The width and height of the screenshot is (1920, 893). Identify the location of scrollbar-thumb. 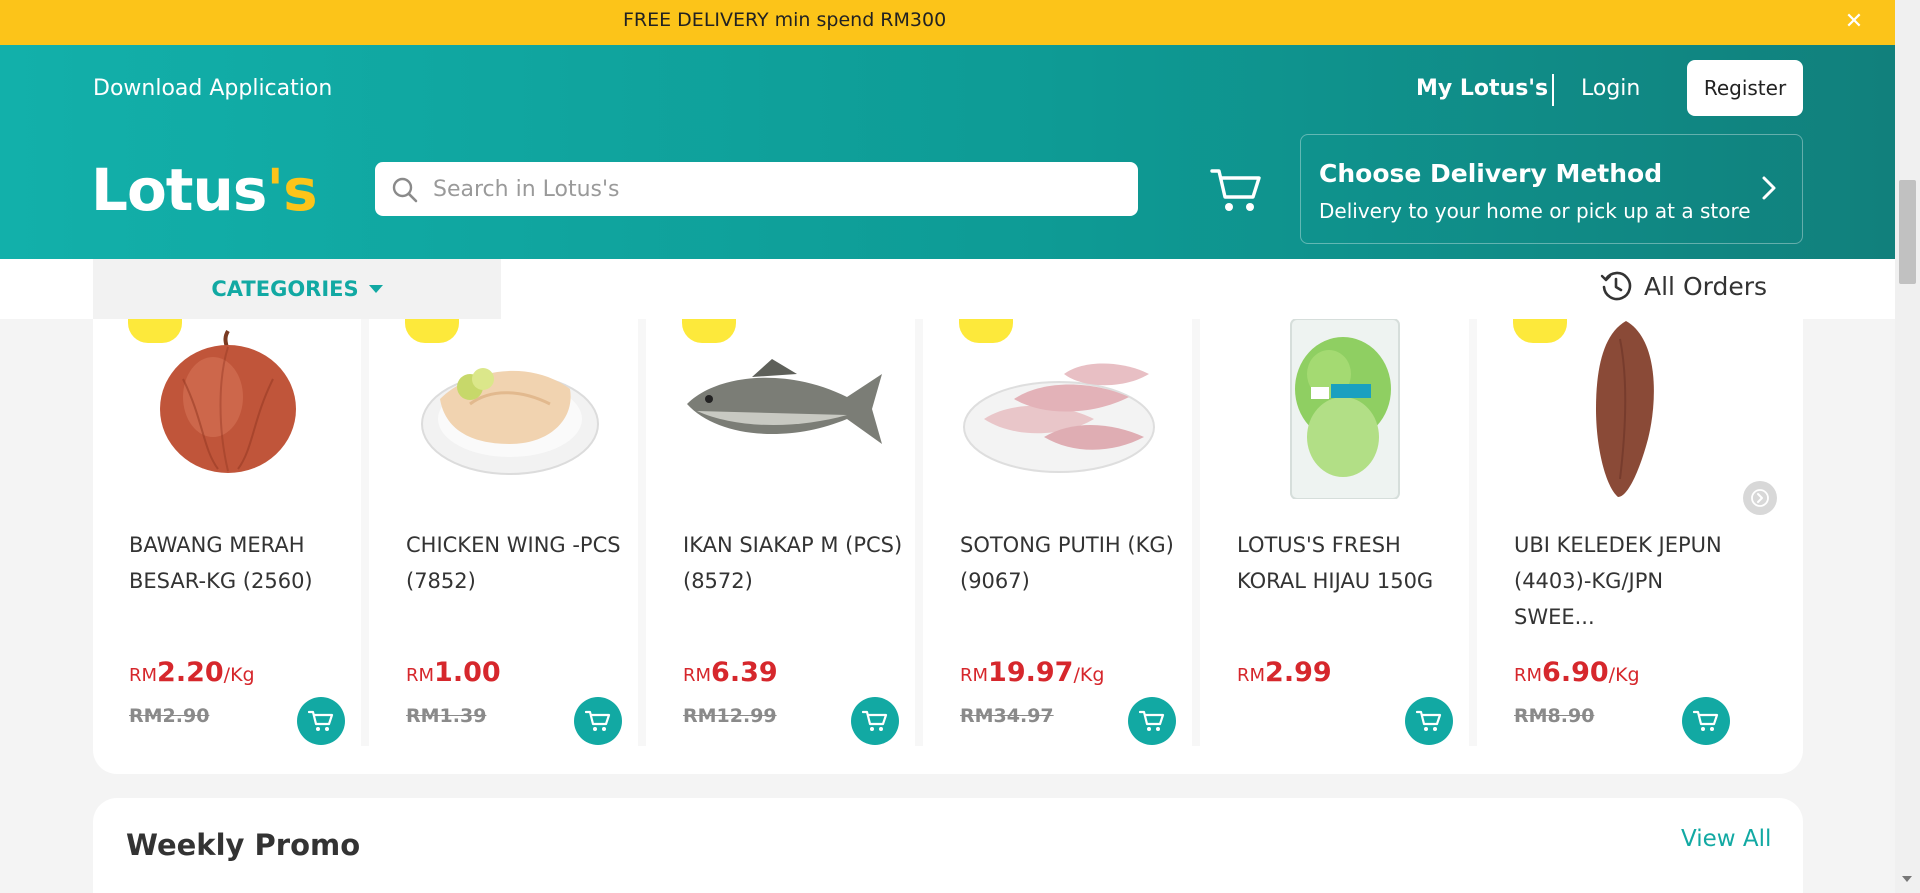
(1907, 232).